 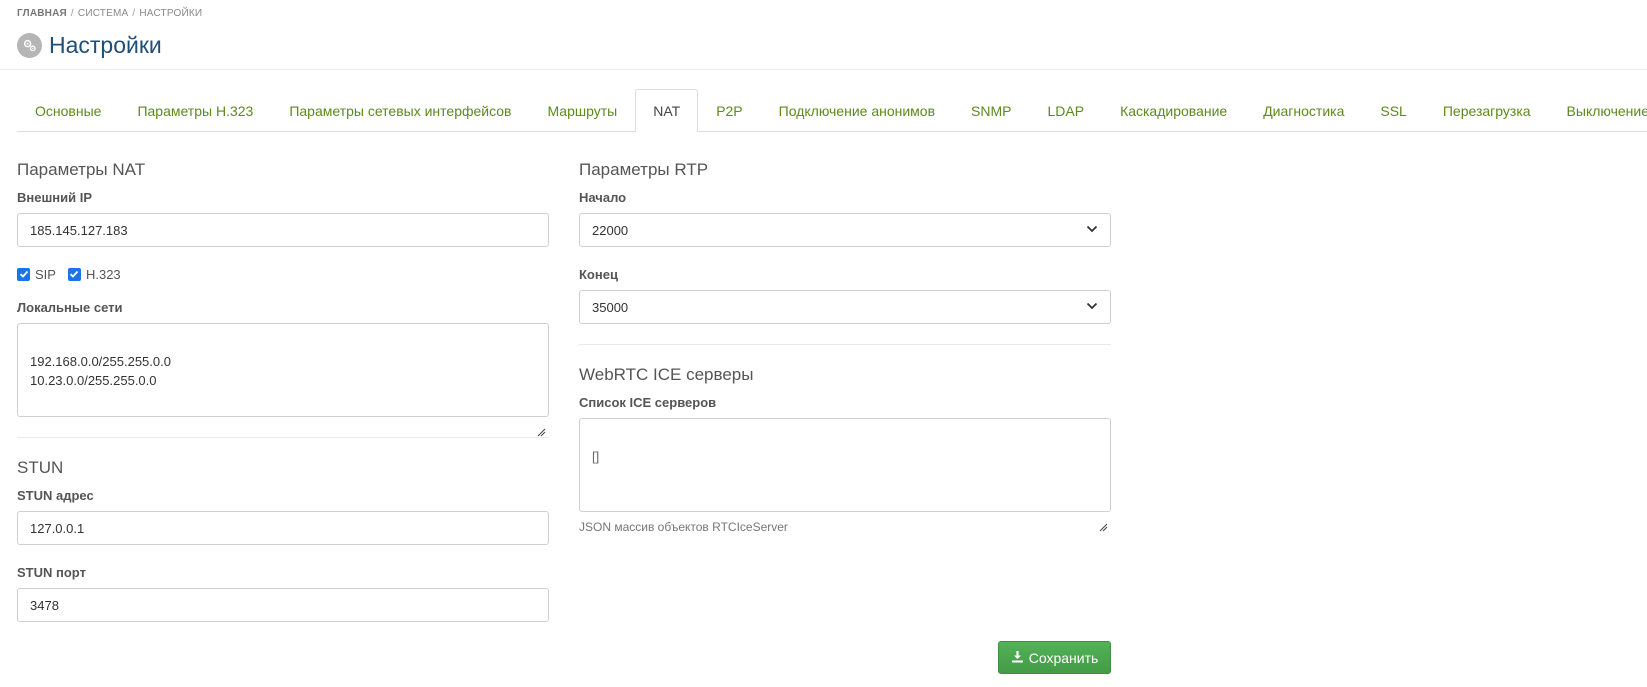 I want to click on tab-p2p: P2P, so click(x=729, y=110).